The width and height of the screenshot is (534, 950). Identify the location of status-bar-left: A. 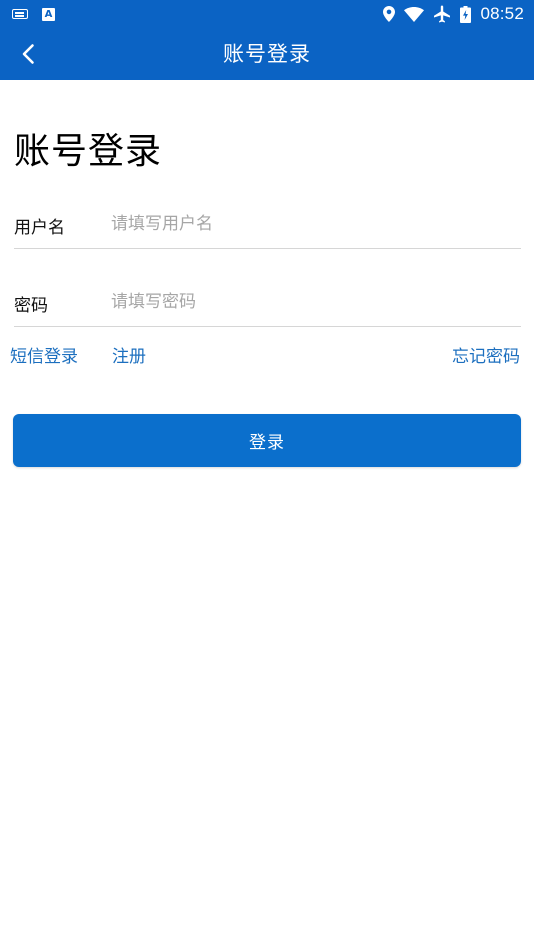
(33, 14).